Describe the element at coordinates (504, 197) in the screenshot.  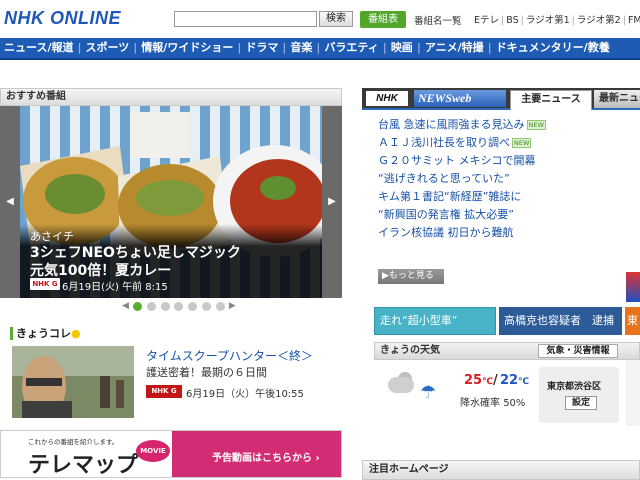
I see `news-item: キム第１書記“新経歴”雑誌に` at that location.